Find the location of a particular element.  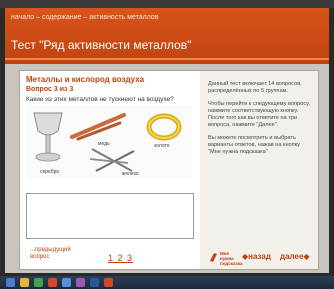

label-gold: золото is located at coordinates (162, 146).